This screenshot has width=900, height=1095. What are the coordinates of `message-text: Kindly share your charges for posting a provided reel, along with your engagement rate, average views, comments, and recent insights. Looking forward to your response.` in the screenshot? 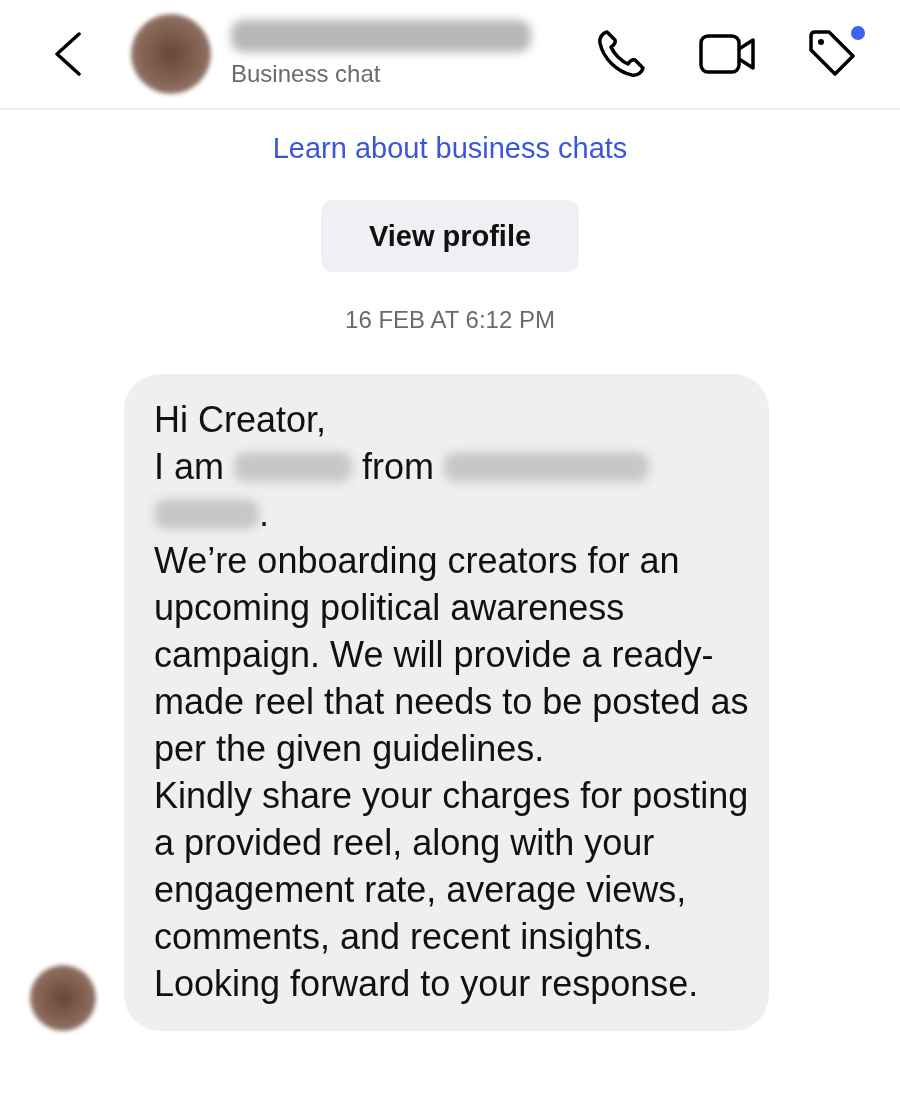 It's located at (451, 890).